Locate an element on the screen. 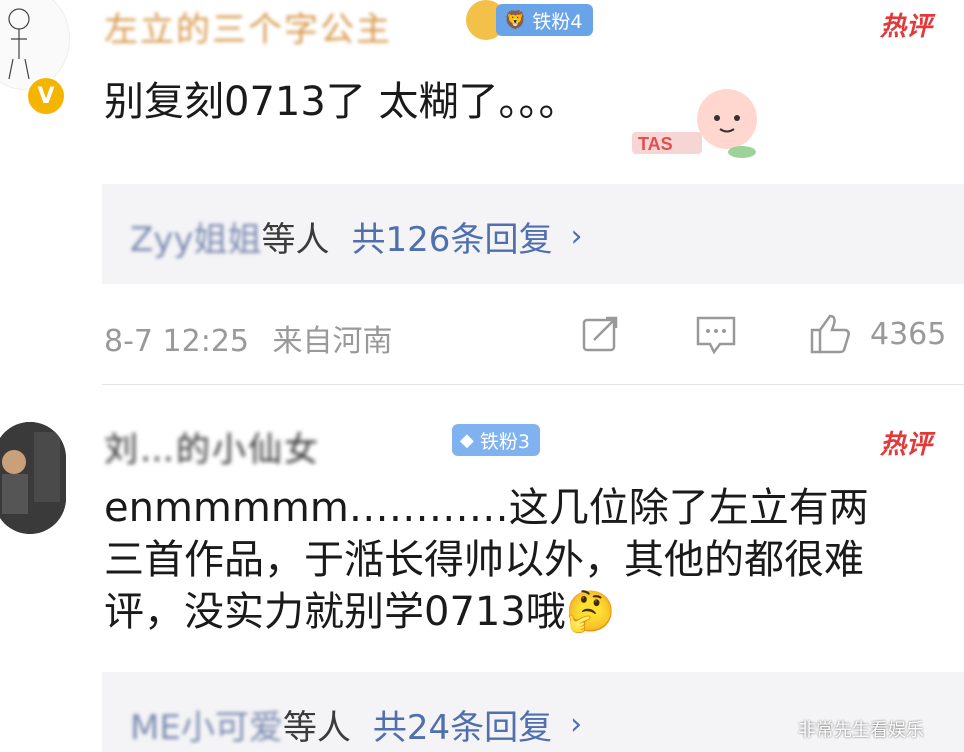 The height and width of the screenshot is (752, 964). comment-location: 来自河南 is located at coordinates (332, 341).